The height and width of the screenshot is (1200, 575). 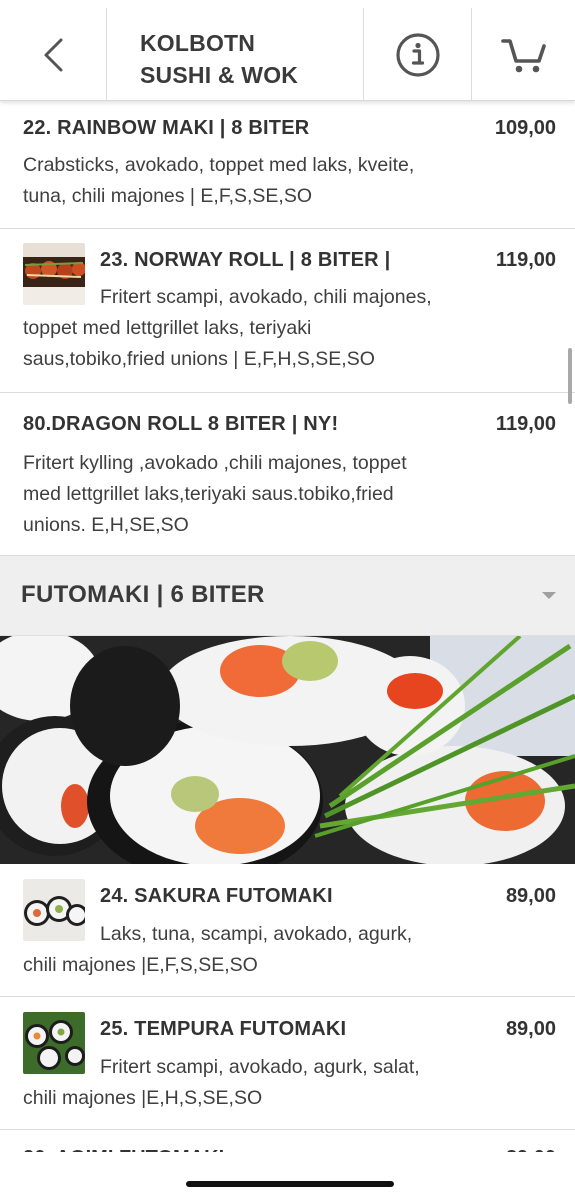 I want to click on cart-button, so click(x=523, y=54).